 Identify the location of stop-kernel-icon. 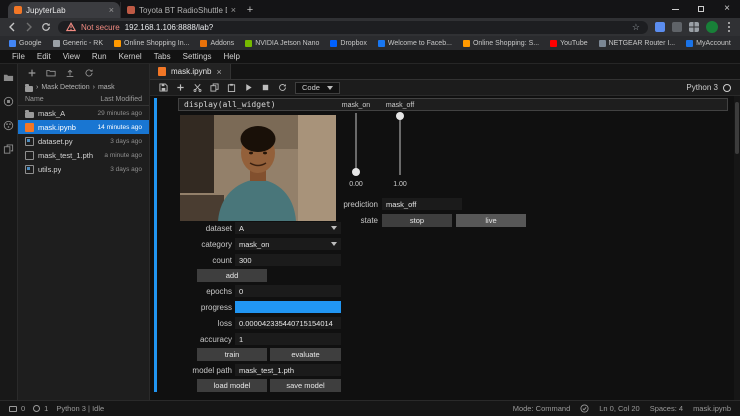
(265, 87).